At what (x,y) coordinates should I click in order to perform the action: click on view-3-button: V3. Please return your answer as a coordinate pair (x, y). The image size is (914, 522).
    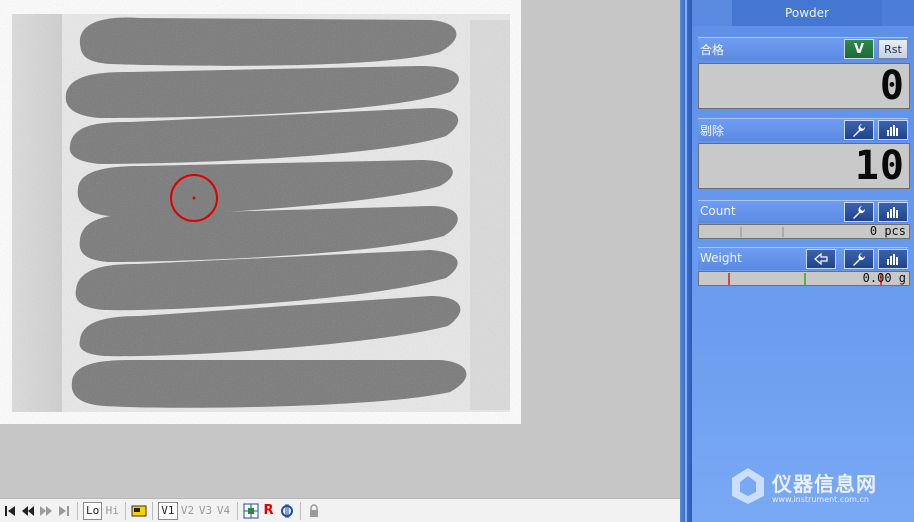
    Looking at the image, I should click on (206, 511).